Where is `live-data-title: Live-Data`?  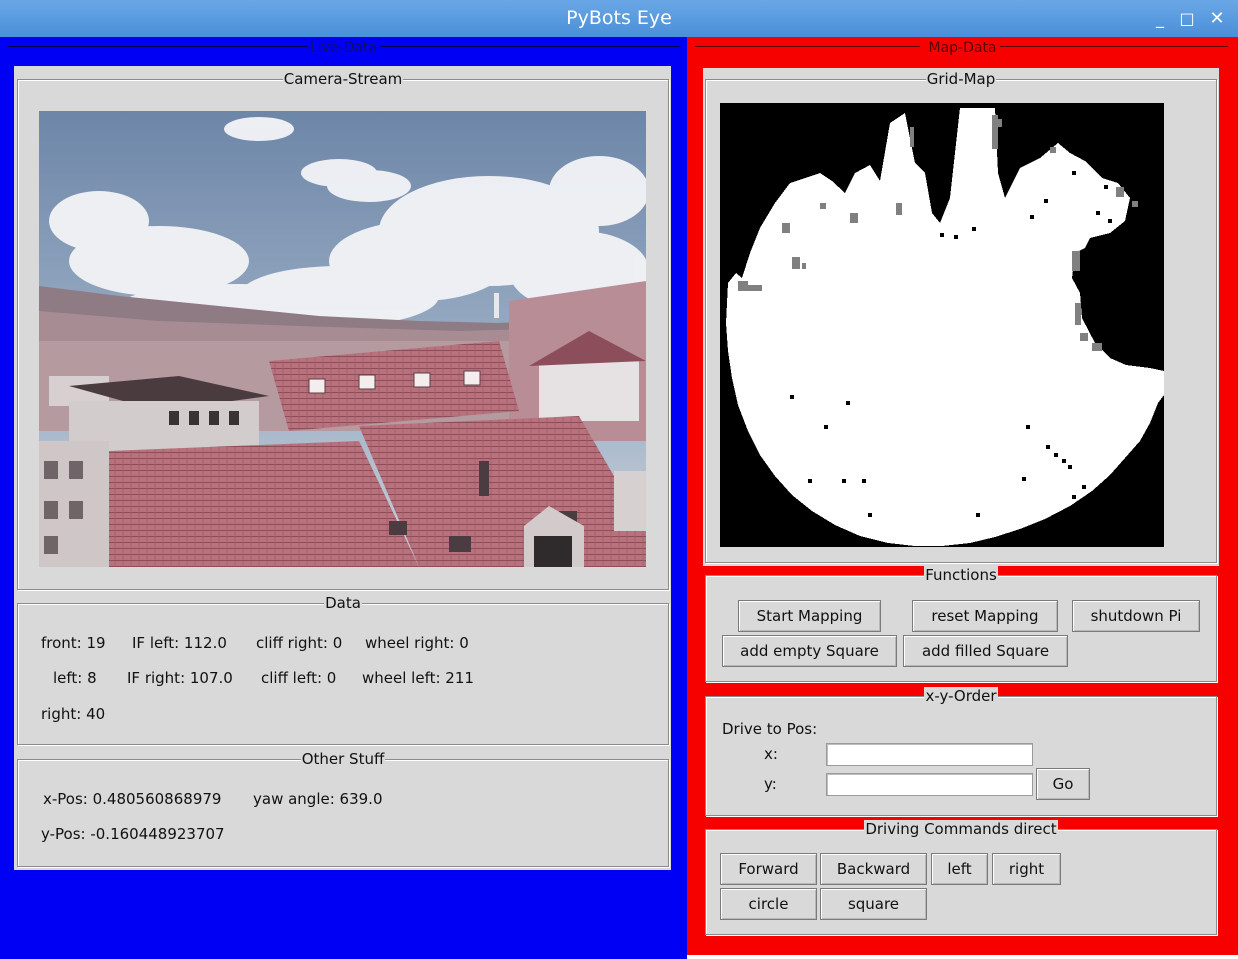
live-data-title: Live-Data is located at coordinates (343, 48).